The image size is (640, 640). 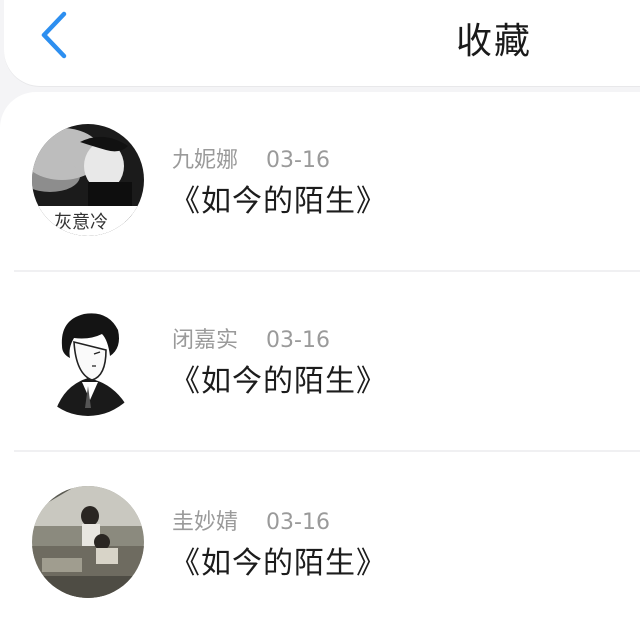 What do you see at coordinates (205, 522) in the screenshot?
I see `username: 圭妙婧` at bounding box center [205, 522].